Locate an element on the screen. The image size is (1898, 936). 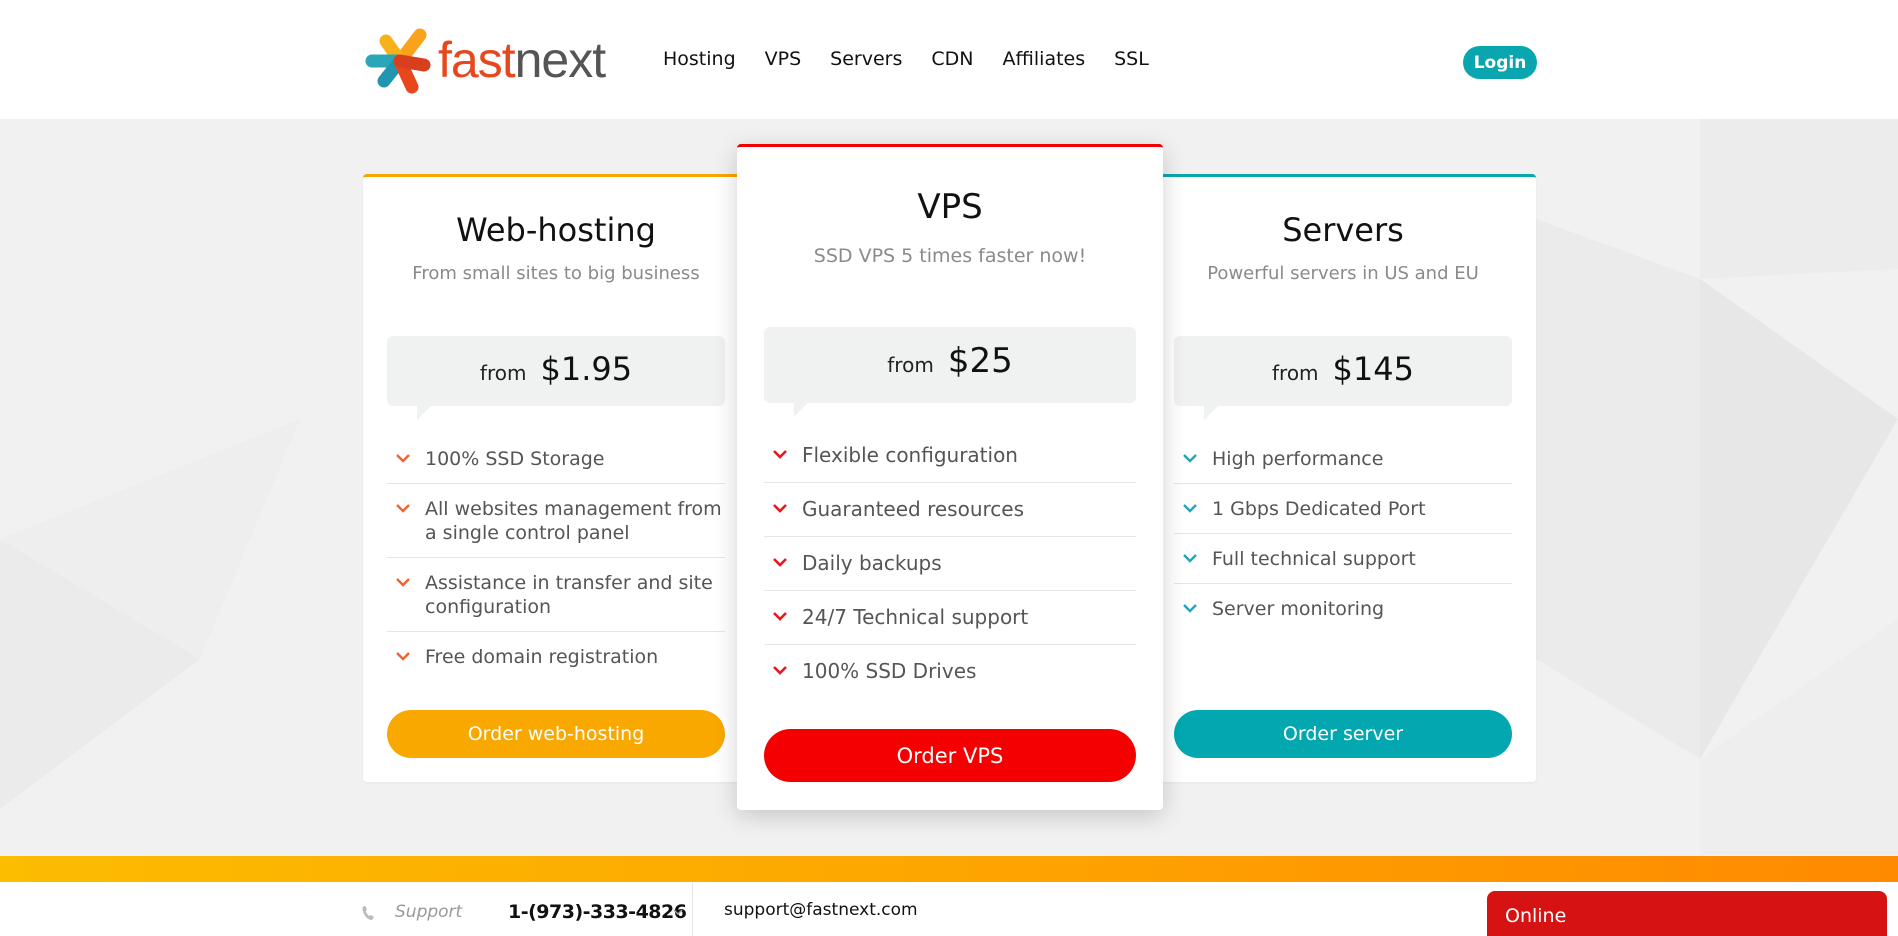
order-web-hosting-button: Order web-hosting is located at coordinates (556, 734).